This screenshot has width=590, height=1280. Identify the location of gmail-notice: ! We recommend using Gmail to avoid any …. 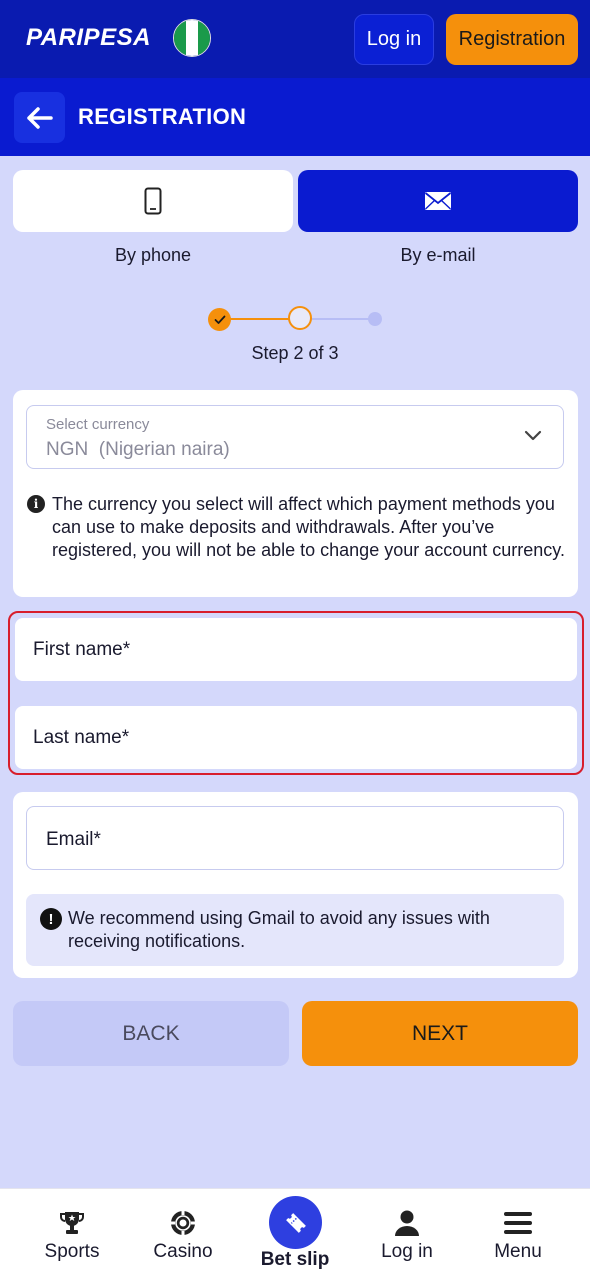
(295, 930).